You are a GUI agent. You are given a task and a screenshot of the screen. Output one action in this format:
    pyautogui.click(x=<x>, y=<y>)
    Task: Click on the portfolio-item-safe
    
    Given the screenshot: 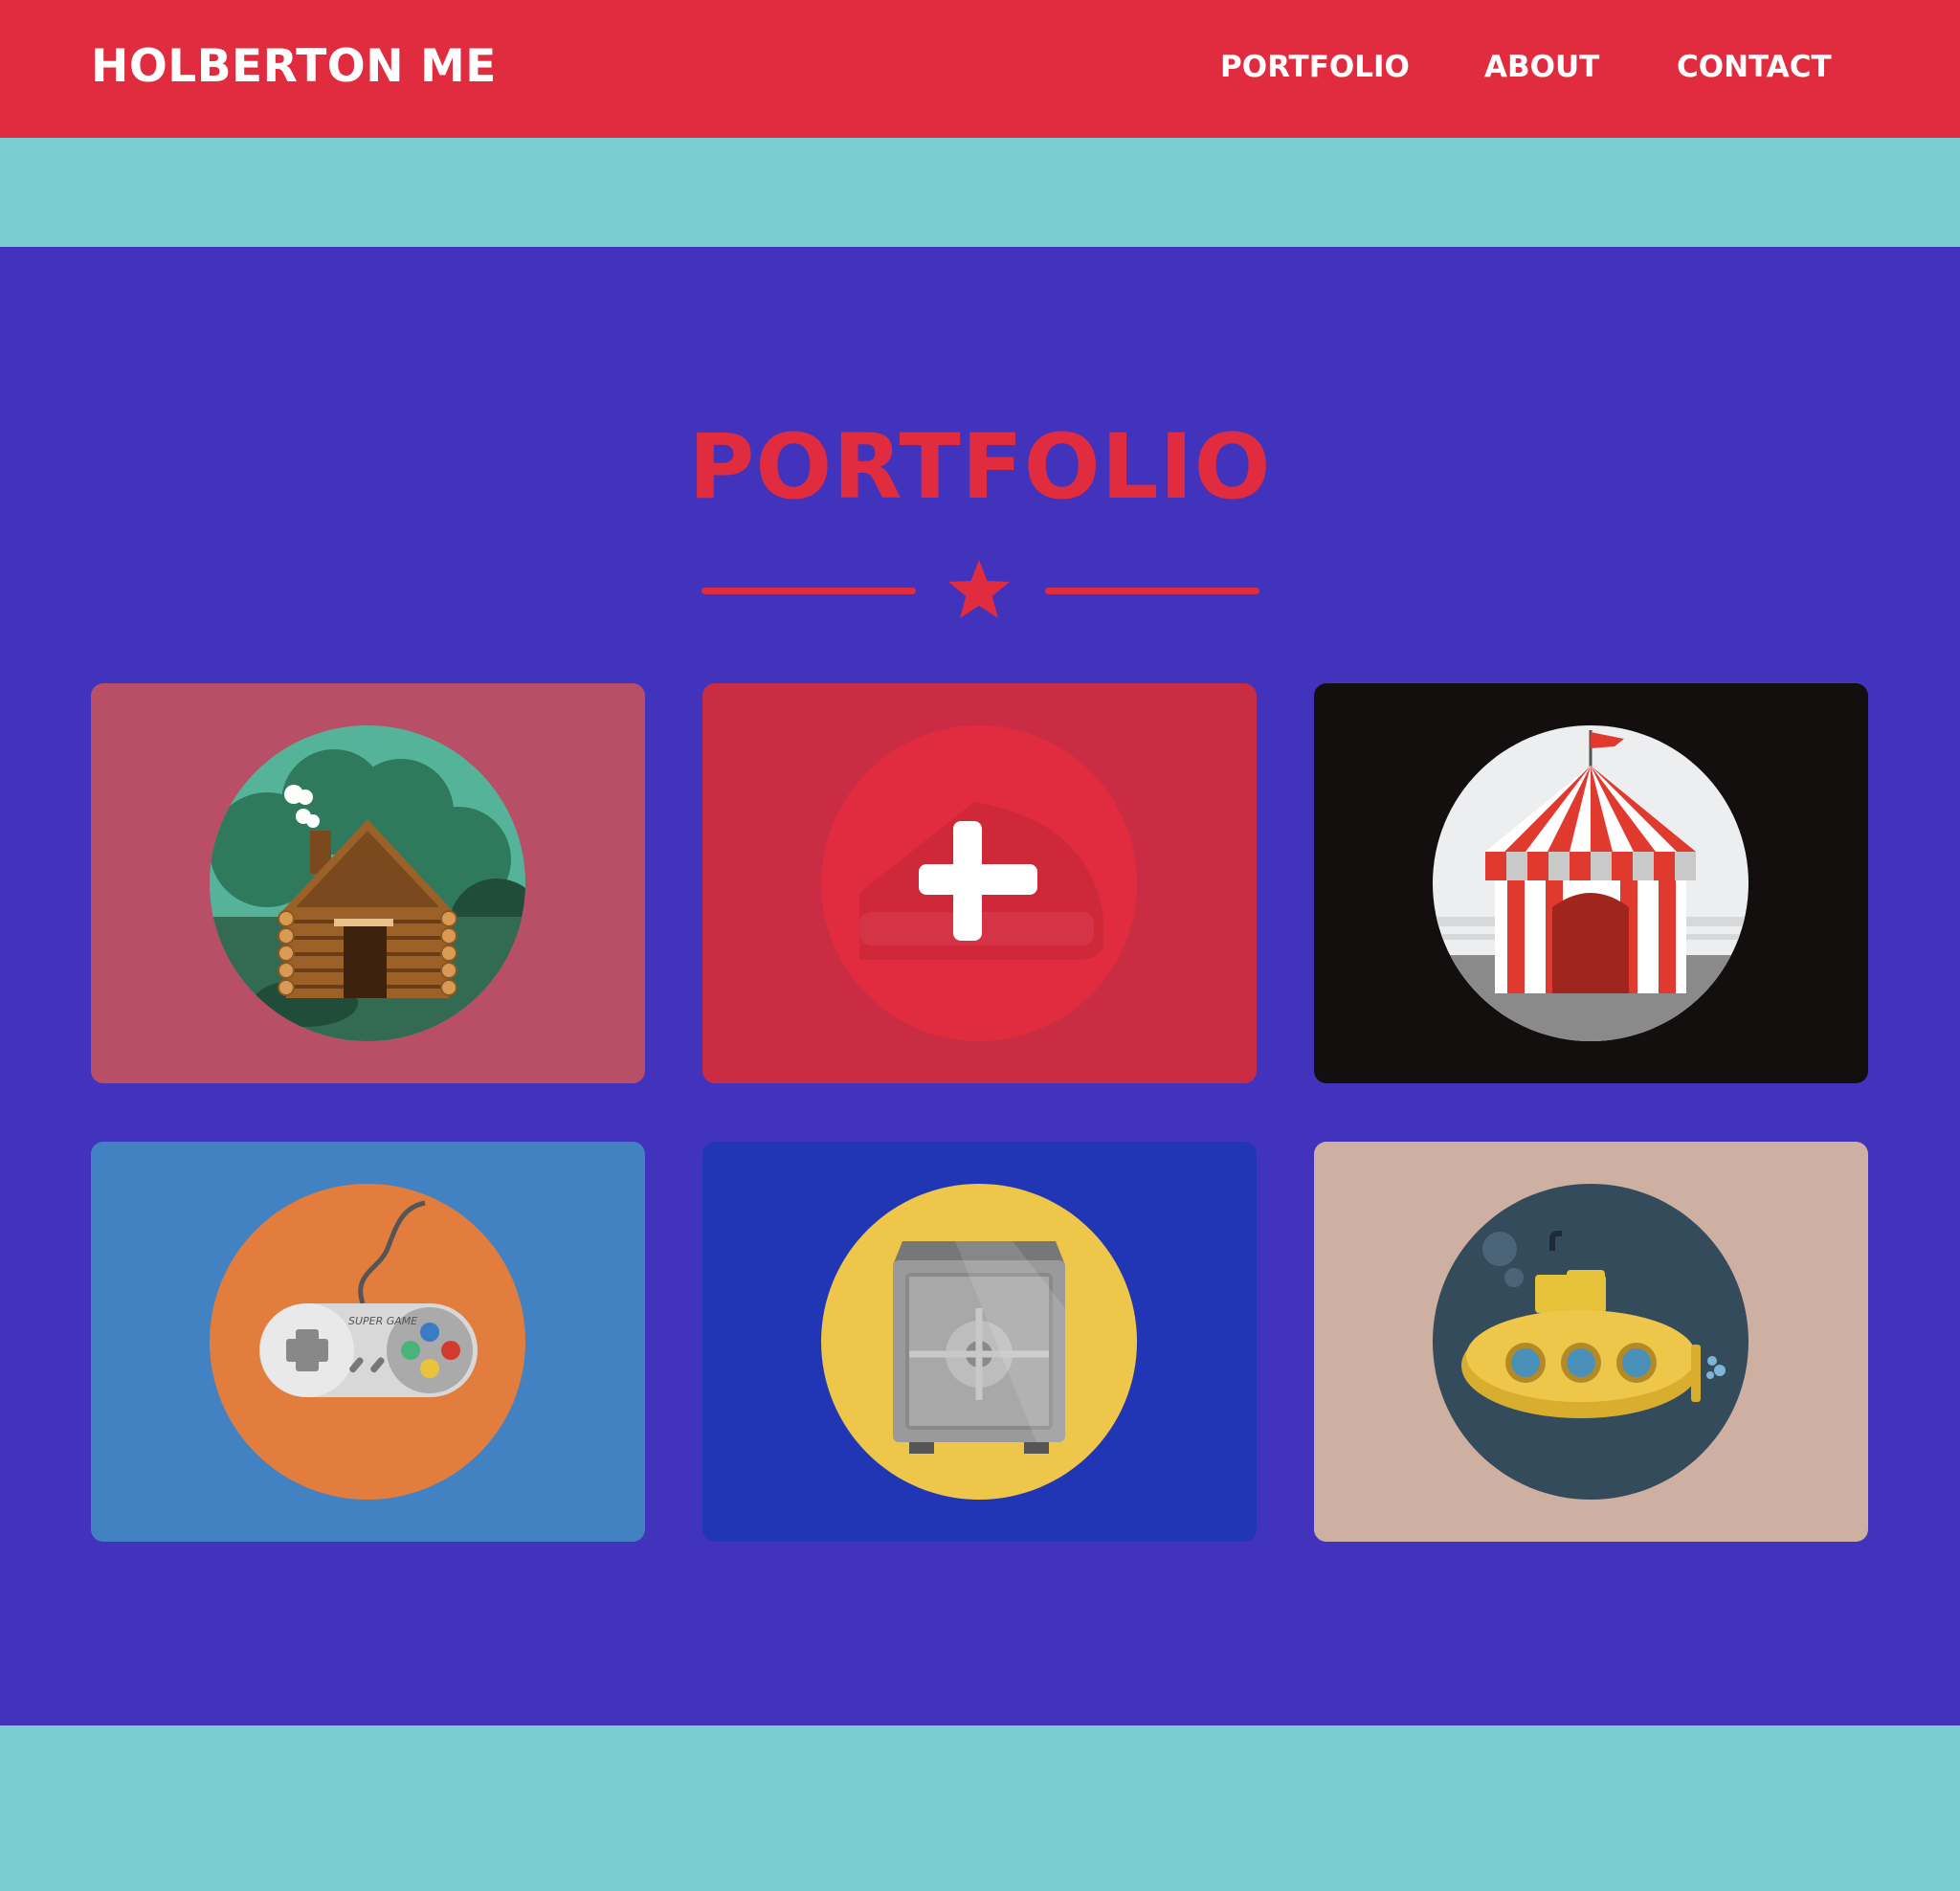 What is the action you would take?
    pyautogui.click(x=979, y=1342)
    